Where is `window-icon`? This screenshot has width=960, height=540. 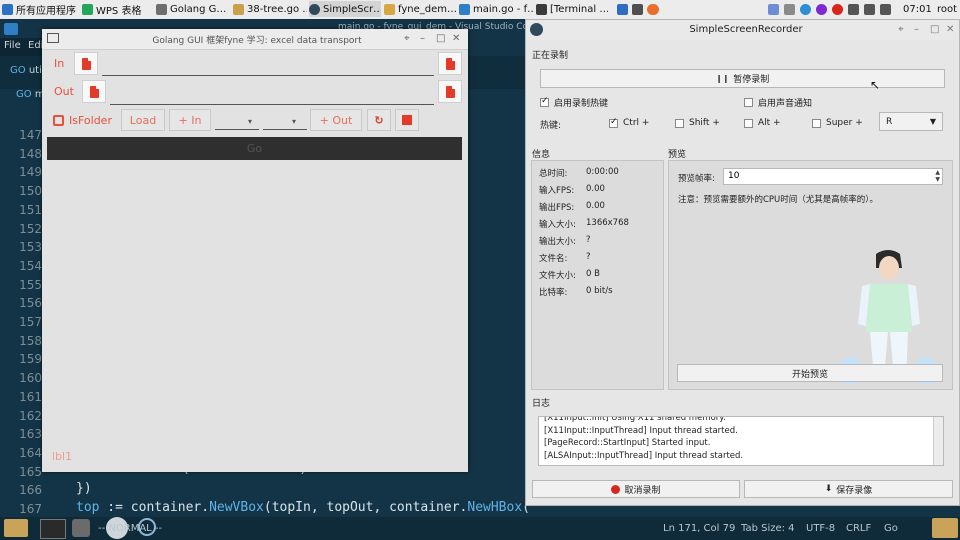 window-icon is located at coordinates (161, 9).